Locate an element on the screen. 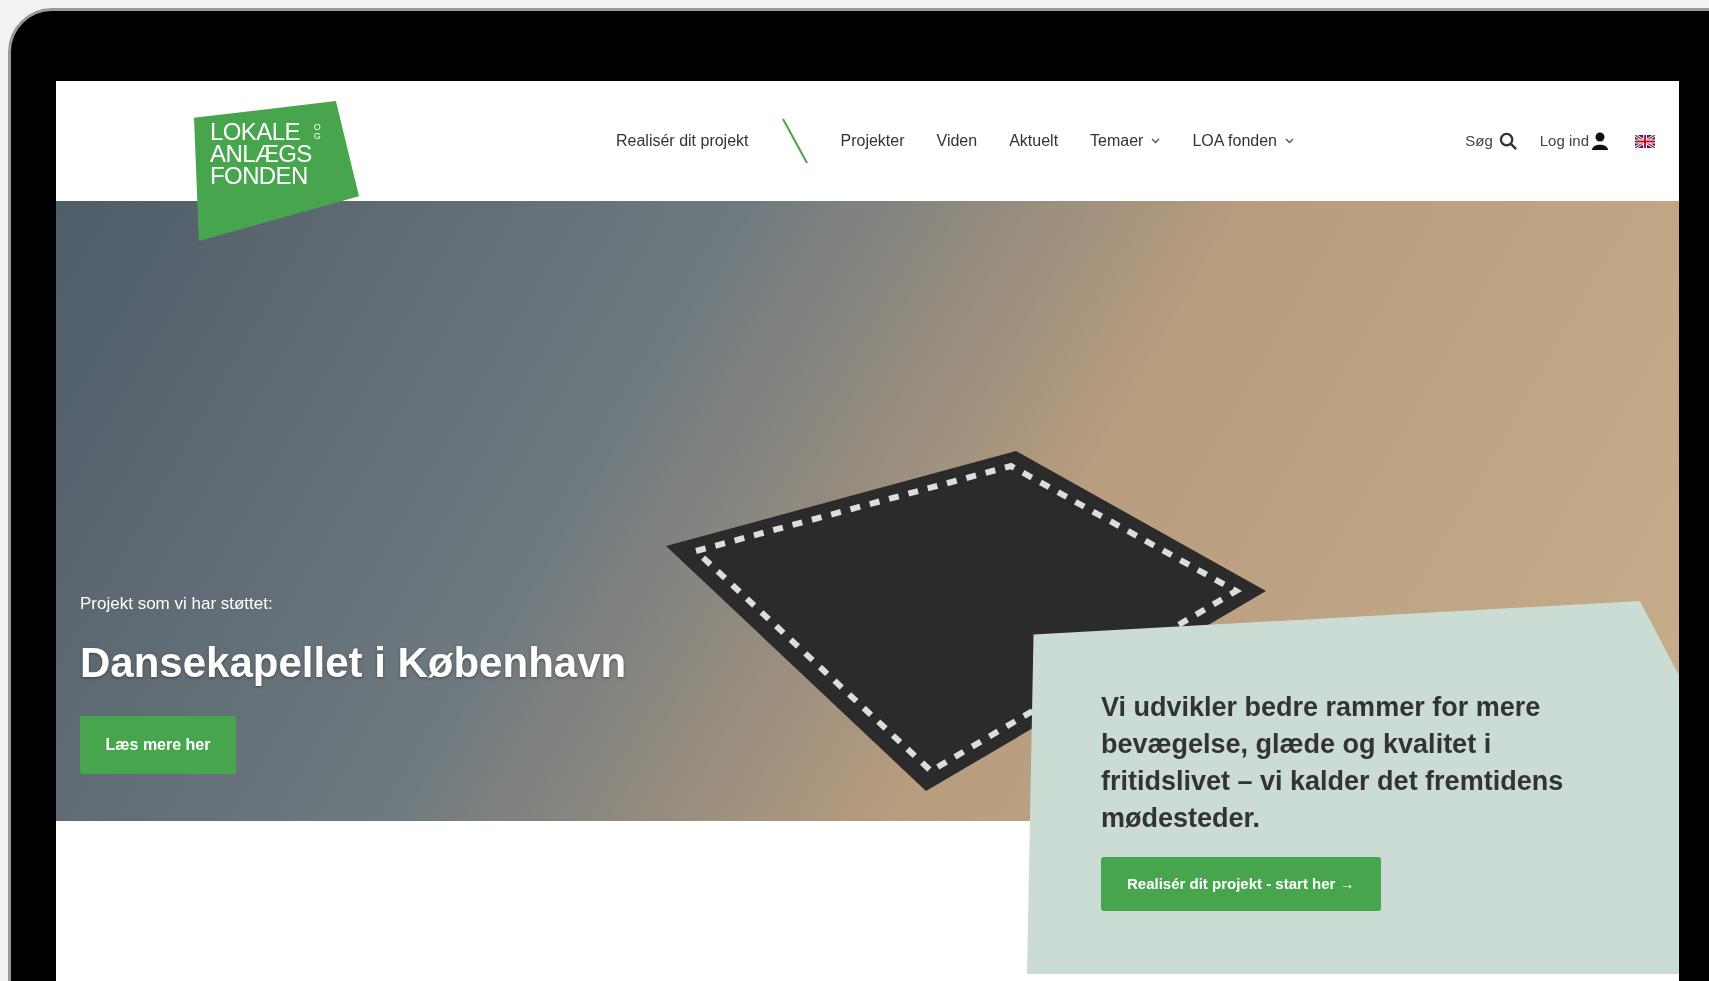 The height and width of the screenshot is (981, 1709). hero-title: Dansekapellet i København is located at coordinates (353, 662).